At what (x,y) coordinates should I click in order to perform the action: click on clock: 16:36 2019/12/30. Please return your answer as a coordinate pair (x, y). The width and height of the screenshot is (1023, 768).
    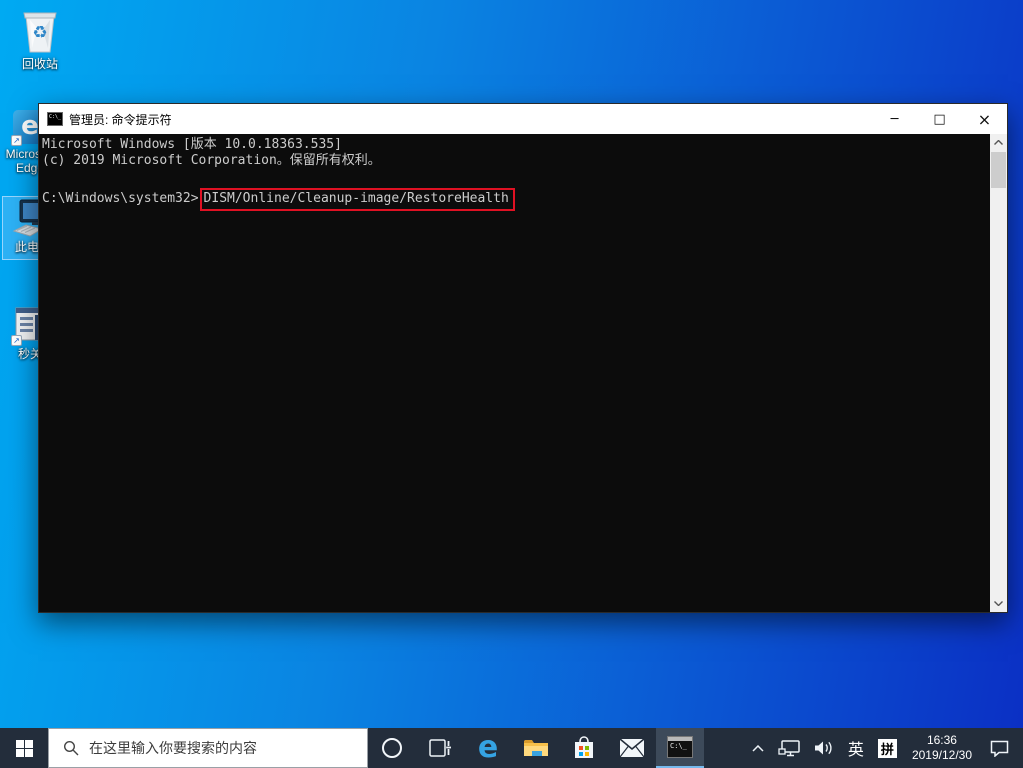
    Looking at the image, I should click on (942, 748).